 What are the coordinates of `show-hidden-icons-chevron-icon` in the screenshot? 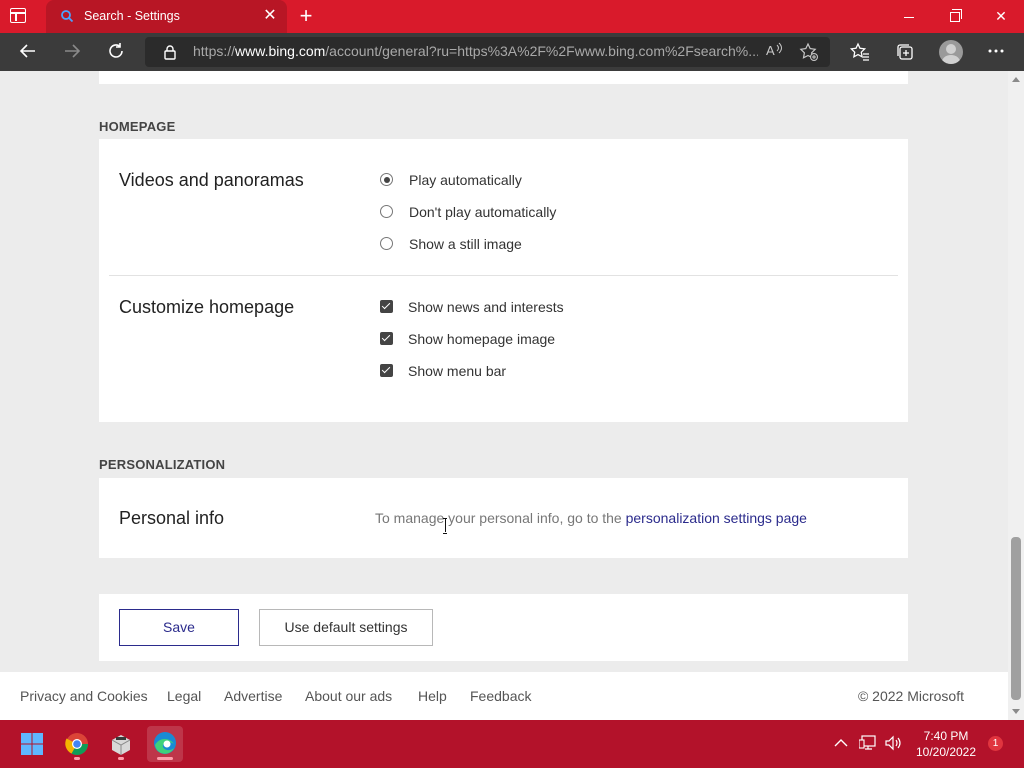 It's located at (841, 744).